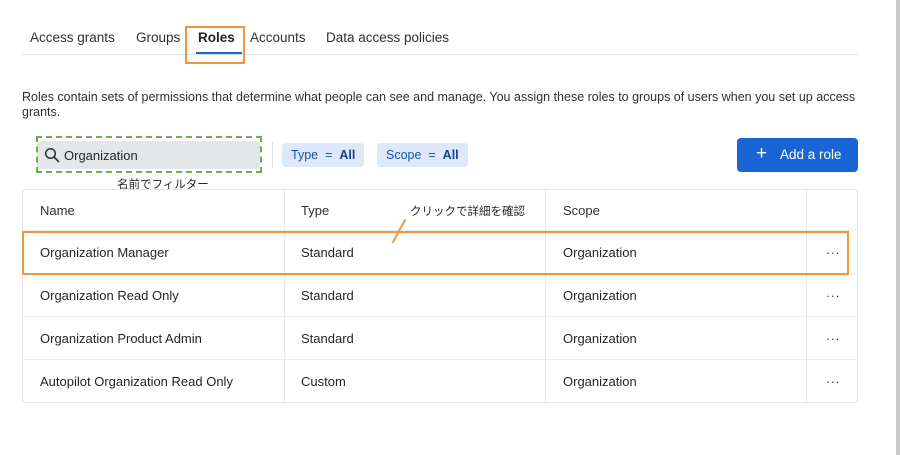  Describe the element at coordinates (215, 45) in the screenshot. I see `roles-tab-highlight` at that location.